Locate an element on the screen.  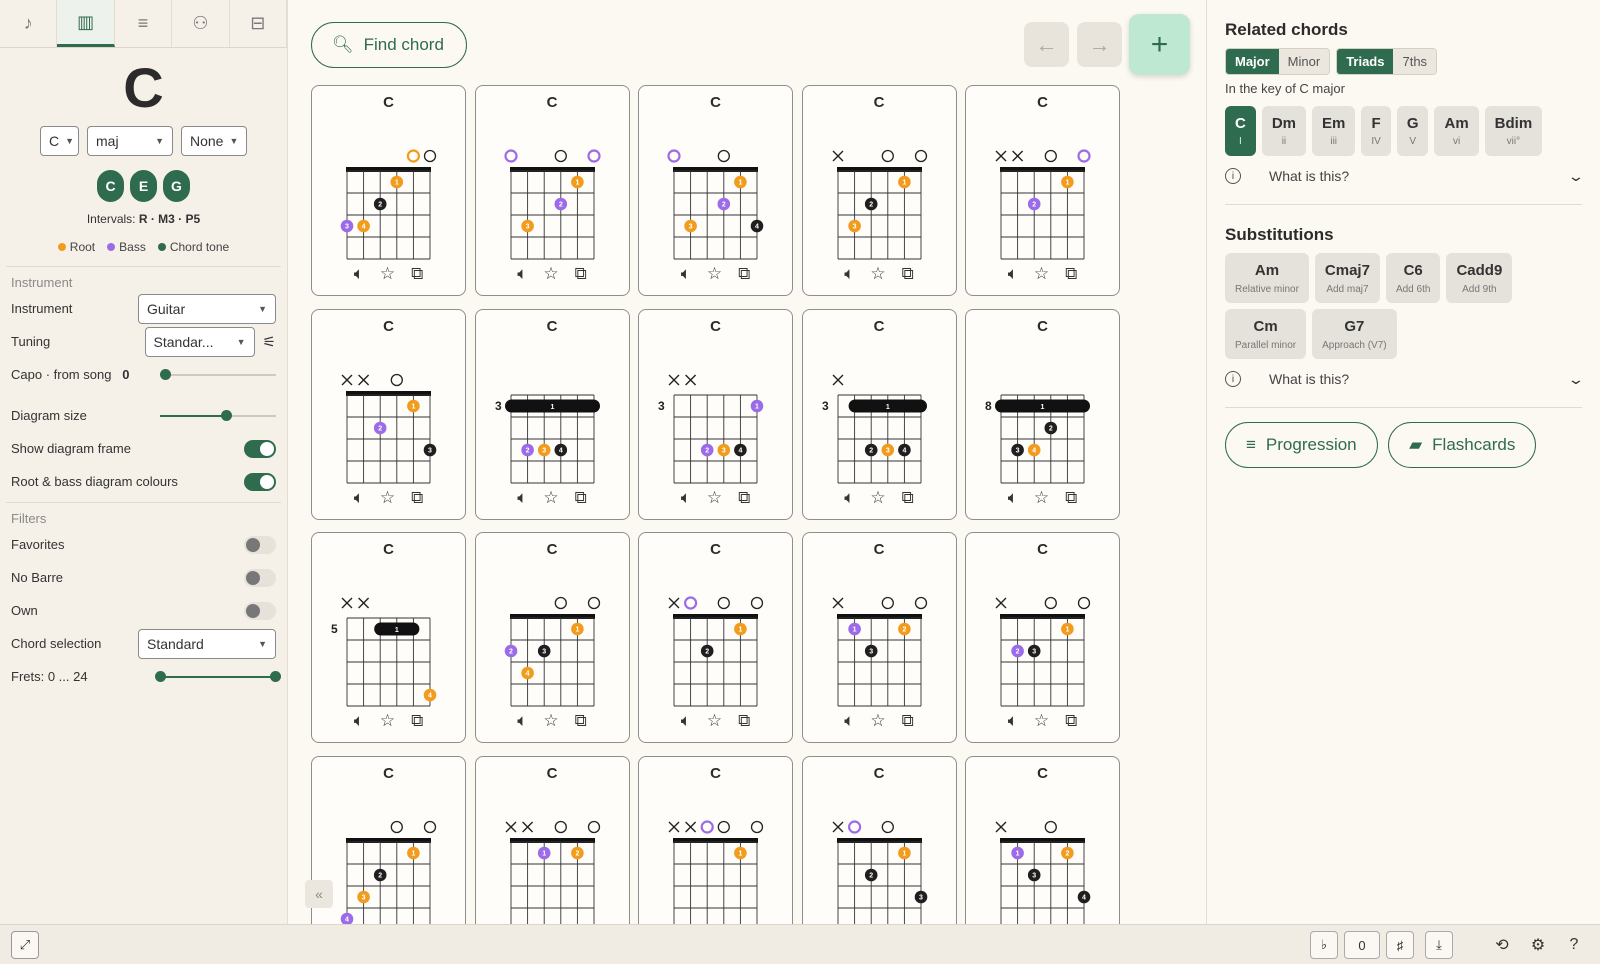
quality-select: maj ▼ is located at coordinates (130, 141).